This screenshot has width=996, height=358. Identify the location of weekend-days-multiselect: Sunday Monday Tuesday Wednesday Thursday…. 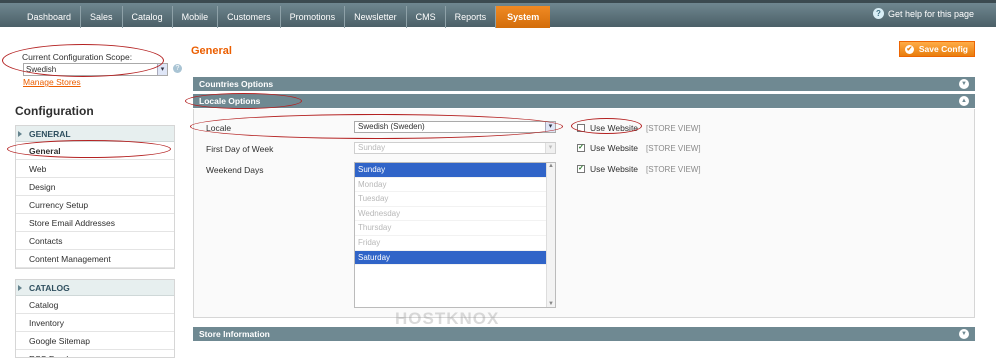
(455, 235).